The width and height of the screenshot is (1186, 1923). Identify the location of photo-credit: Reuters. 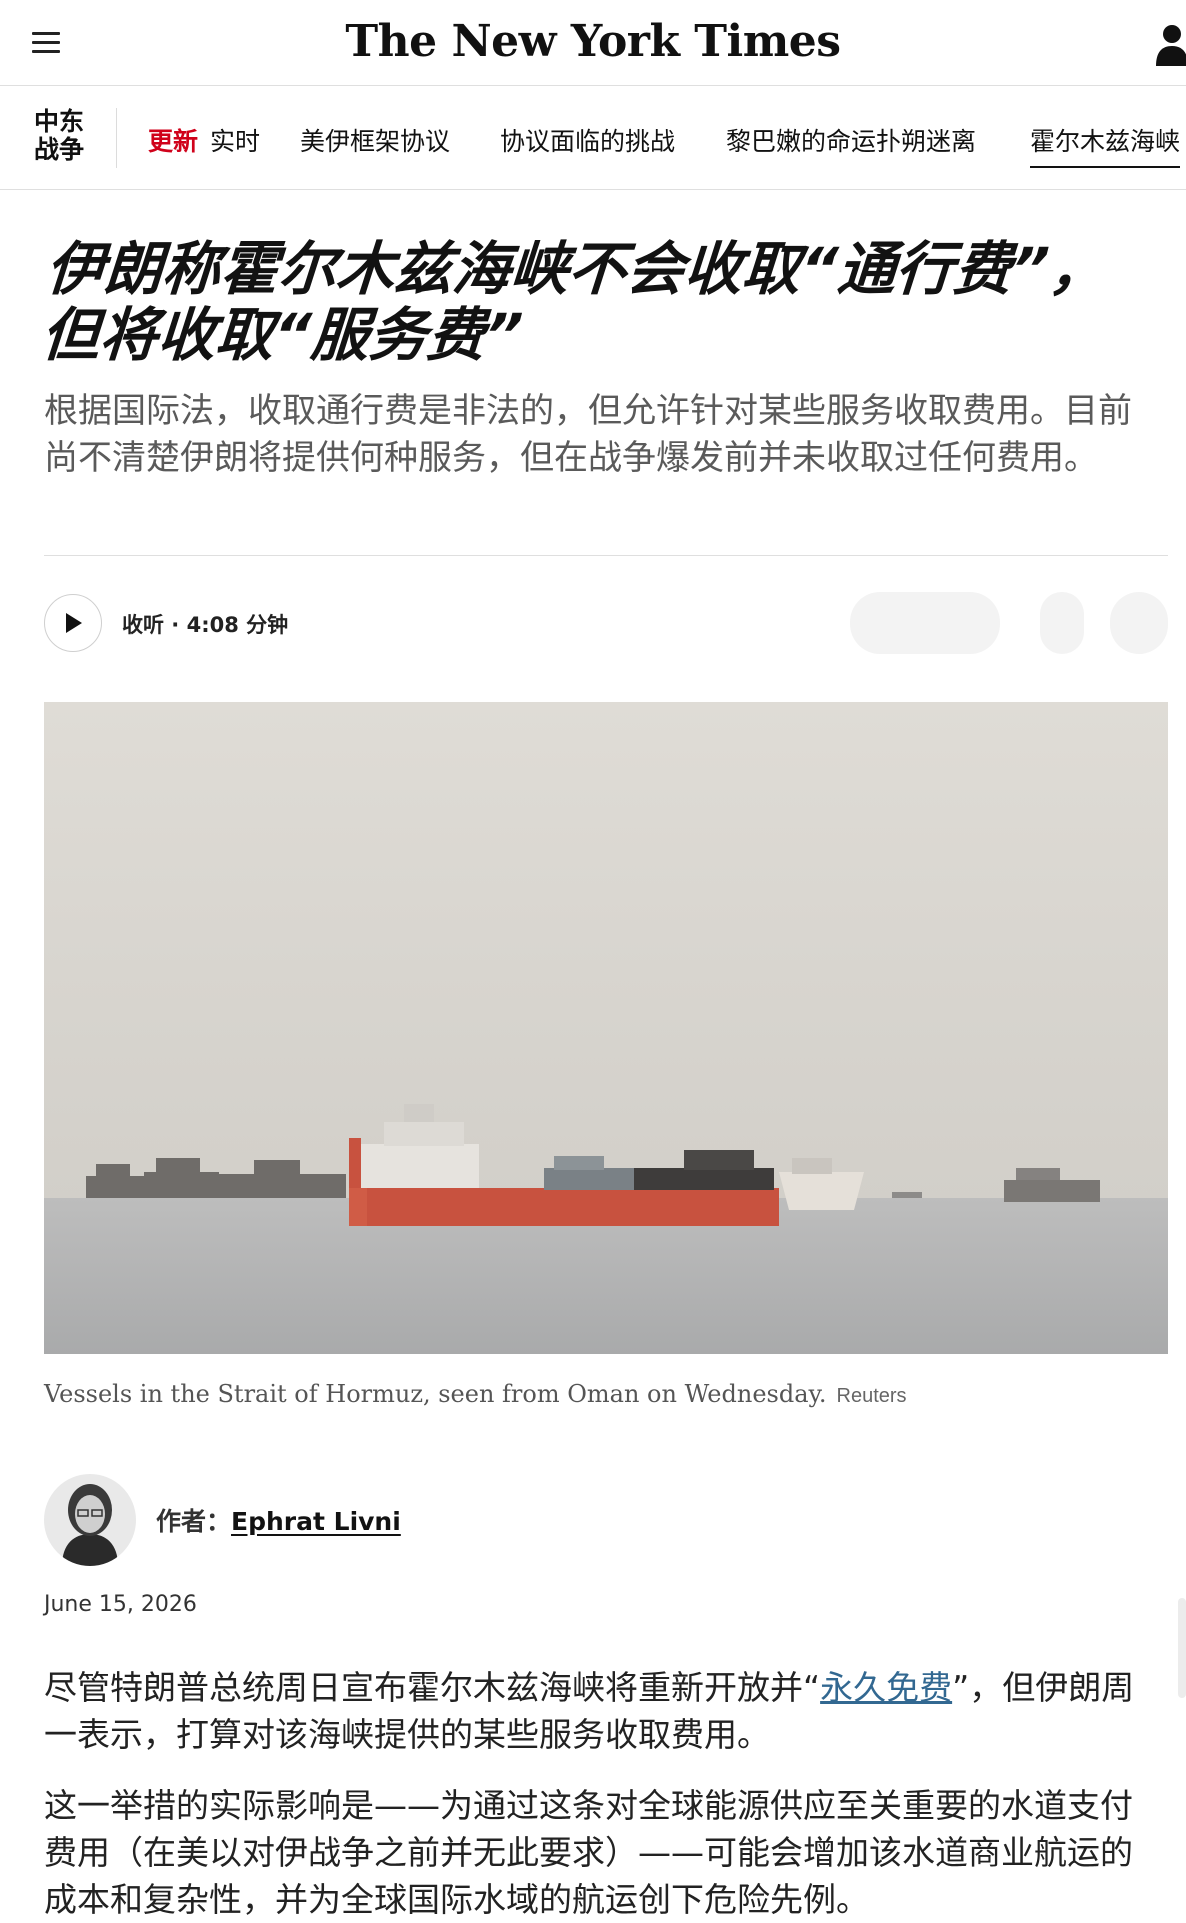
(871, 1396).